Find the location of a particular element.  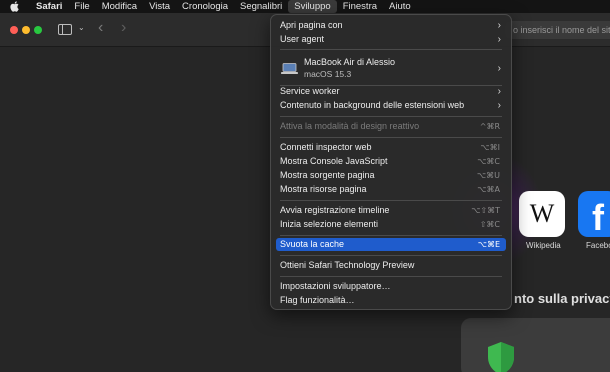

menu-segnalibri: Segnalibri is located at coordinates (261, 6).